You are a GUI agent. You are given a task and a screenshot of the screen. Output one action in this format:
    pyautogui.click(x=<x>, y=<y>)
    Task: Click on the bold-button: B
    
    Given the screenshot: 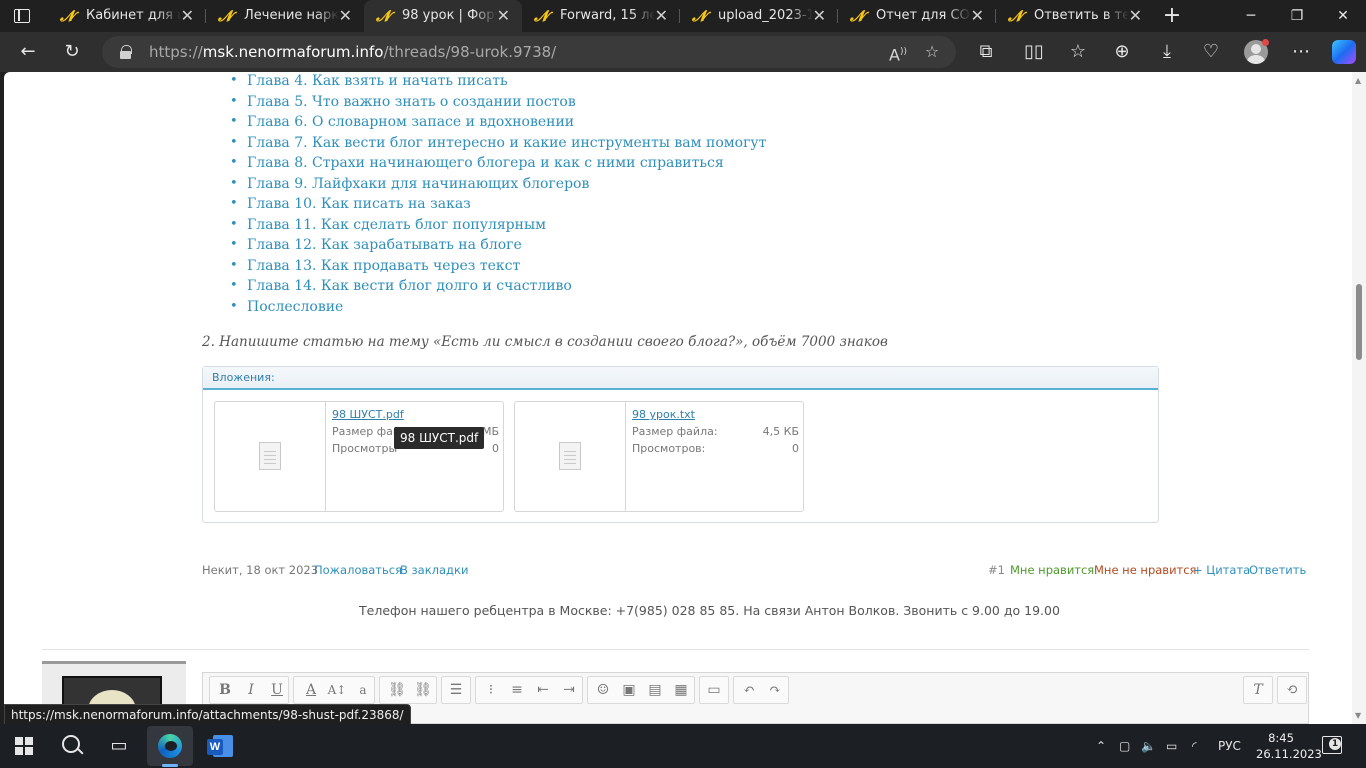 What is the action you would take?
    pyautogui.click(x=225, y=690)
    